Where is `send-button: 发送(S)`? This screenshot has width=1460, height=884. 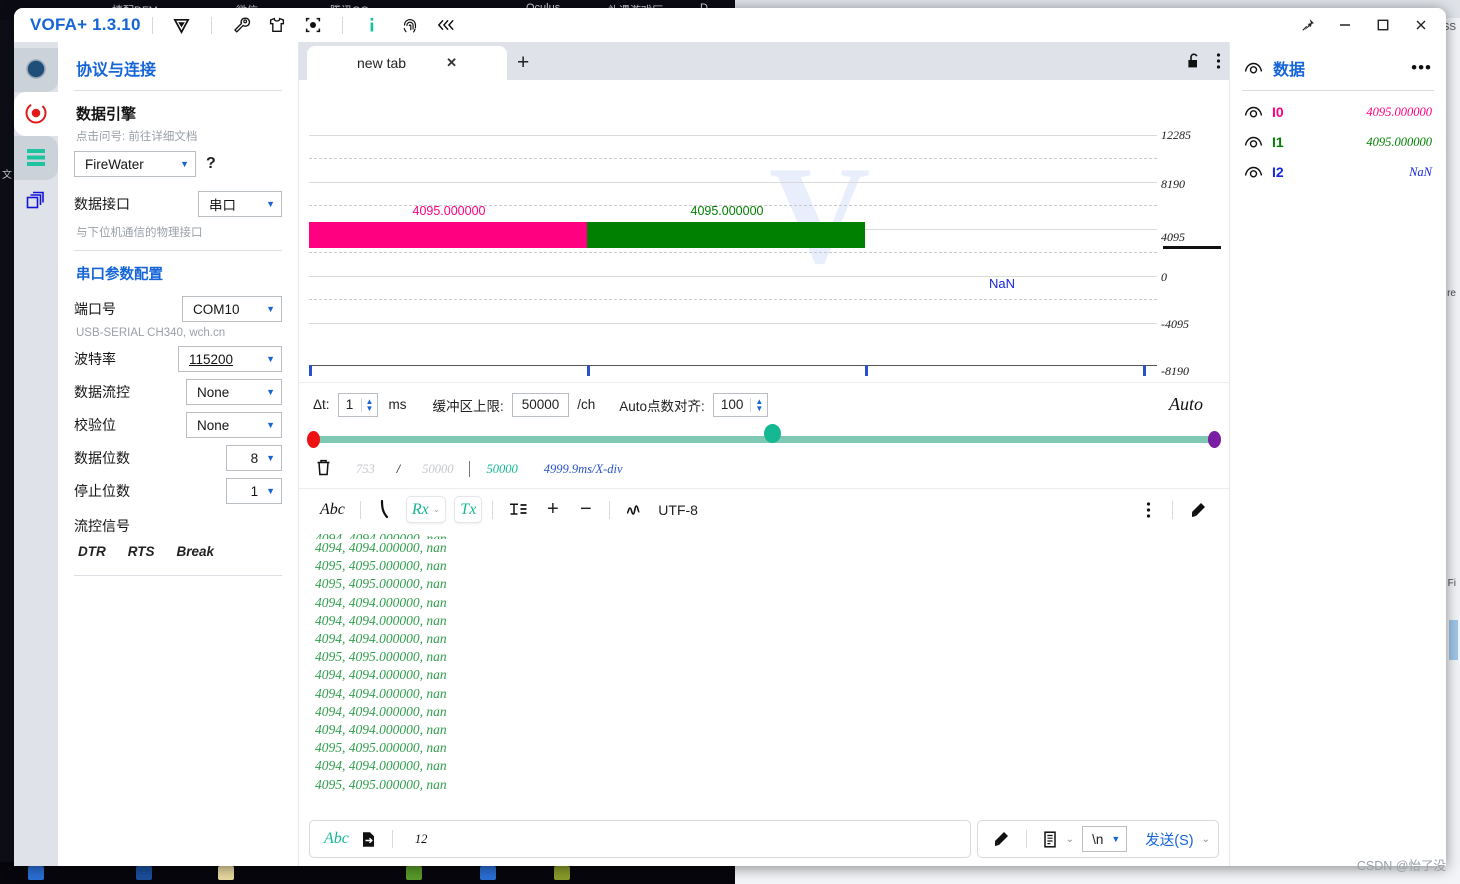 send-button: 发送(S) is located at coordinates (1169, 839).